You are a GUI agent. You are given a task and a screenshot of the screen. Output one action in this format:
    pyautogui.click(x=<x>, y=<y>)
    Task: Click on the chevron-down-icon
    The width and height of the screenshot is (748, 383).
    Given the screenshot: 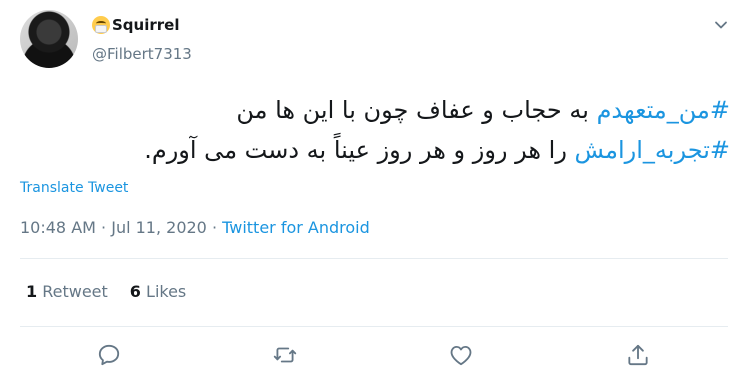 What is the action you would take?
    pyautogui.click(x=721, y=25)
    